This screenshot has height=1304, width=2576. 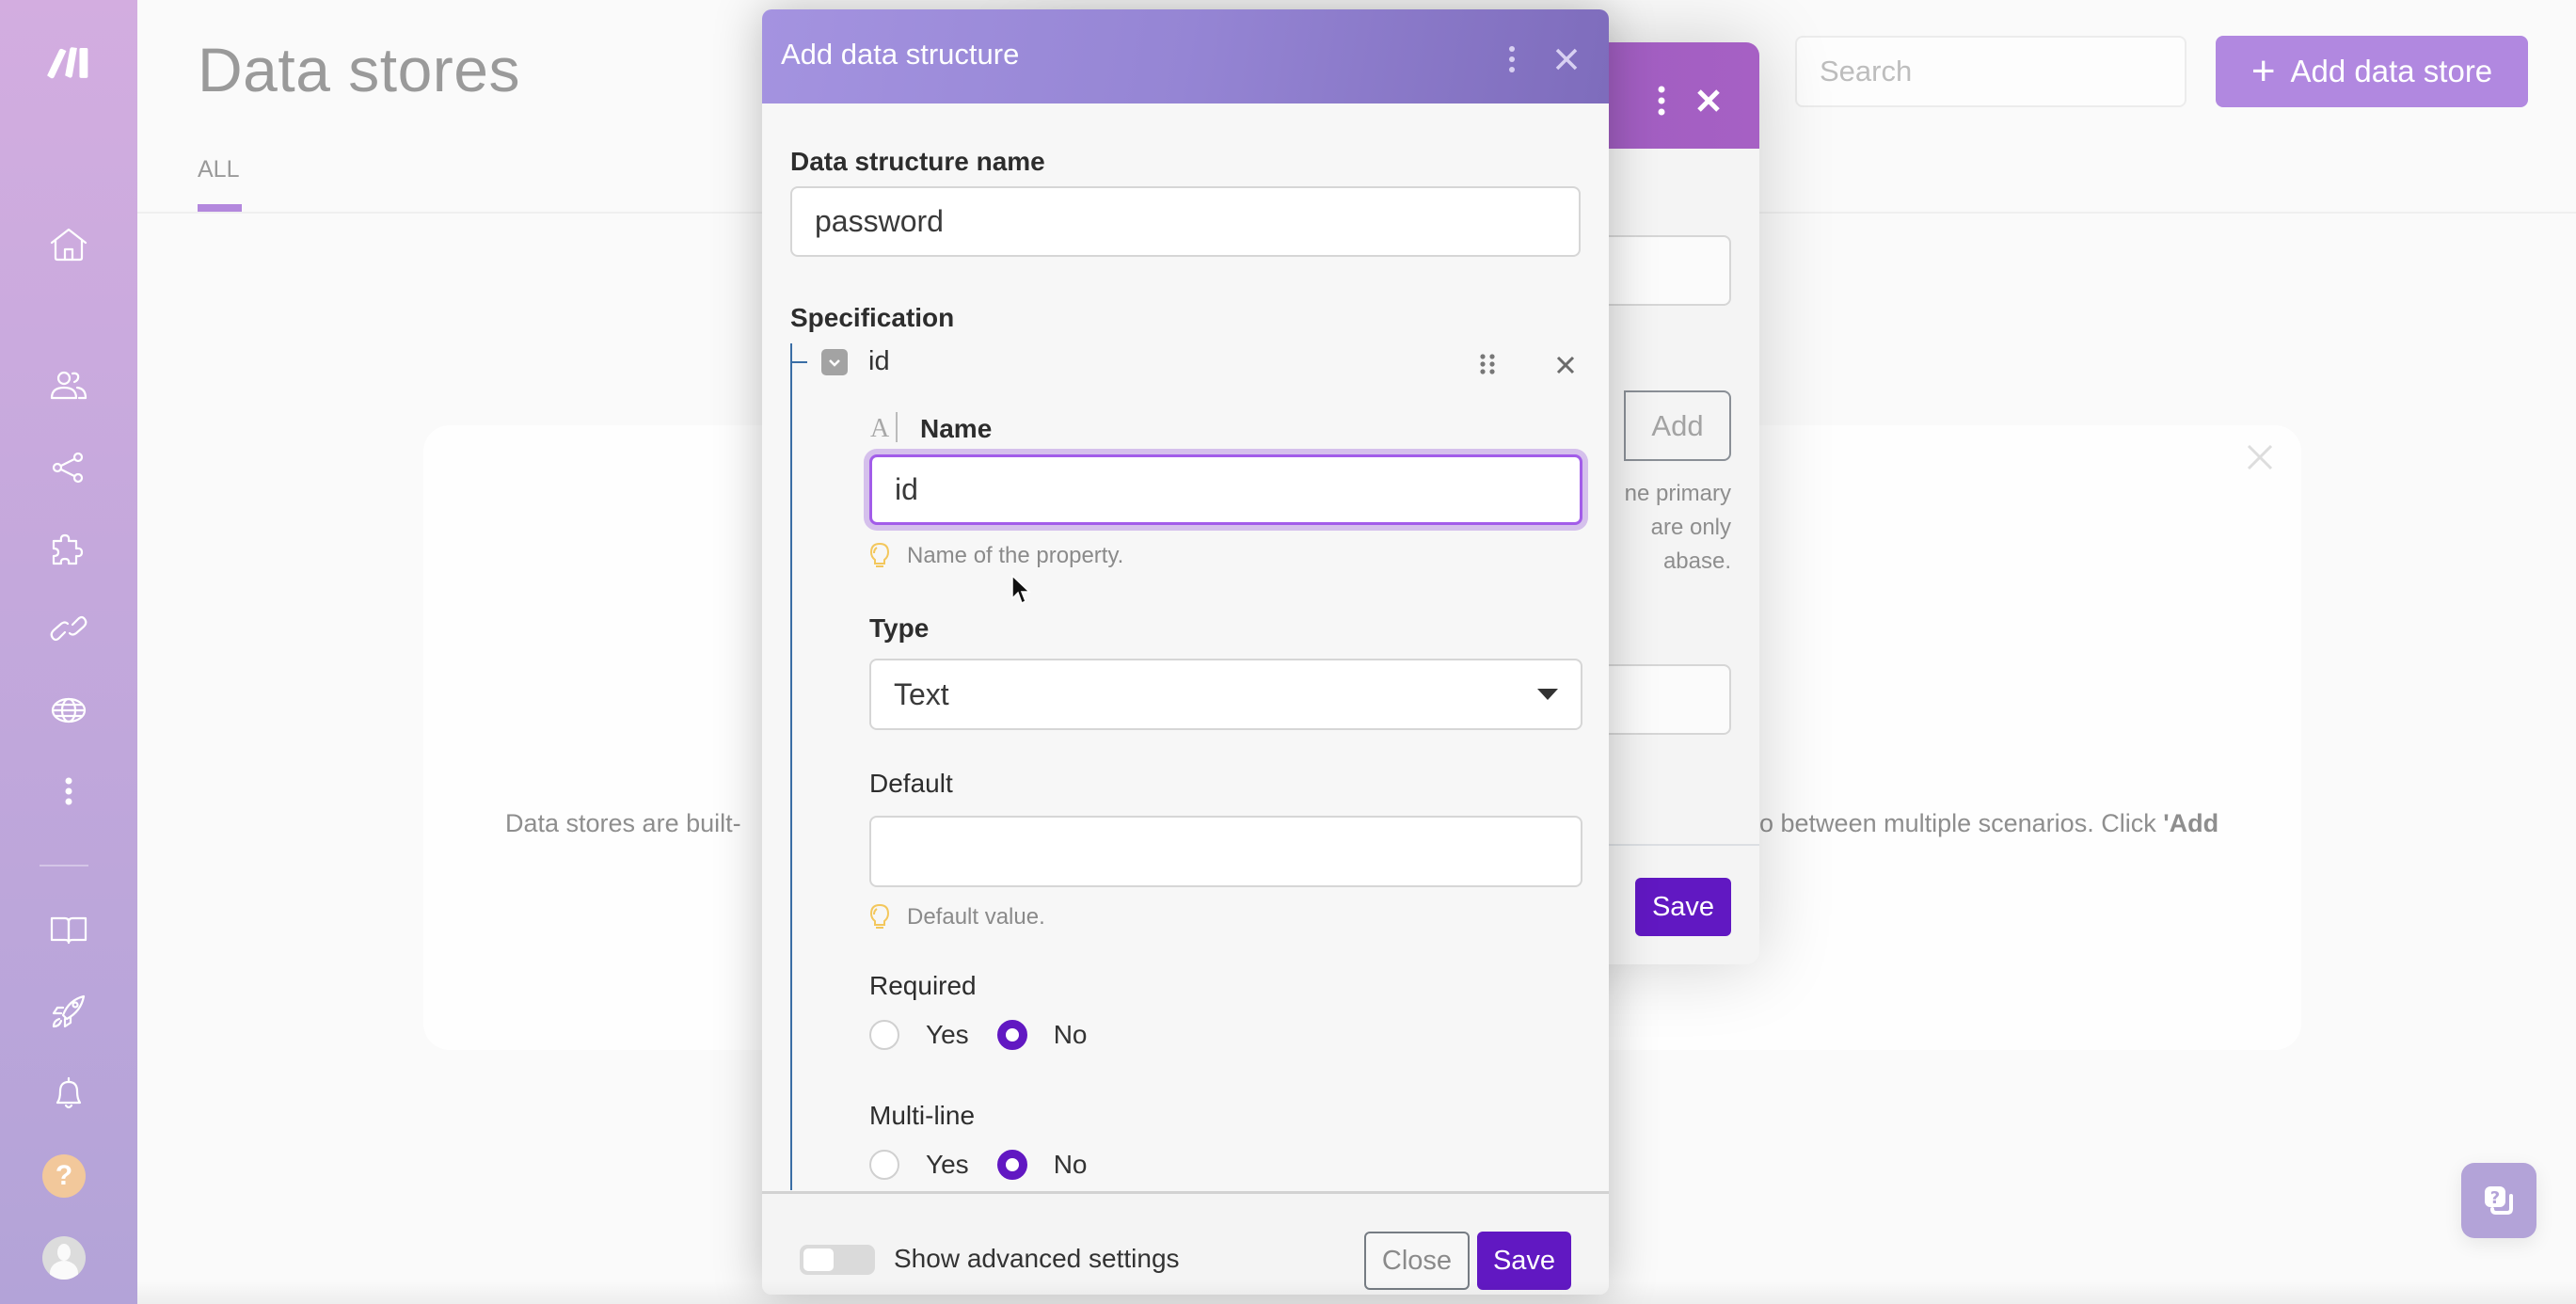 I want to click on remove-item-button, so click(x=1565, y=365).